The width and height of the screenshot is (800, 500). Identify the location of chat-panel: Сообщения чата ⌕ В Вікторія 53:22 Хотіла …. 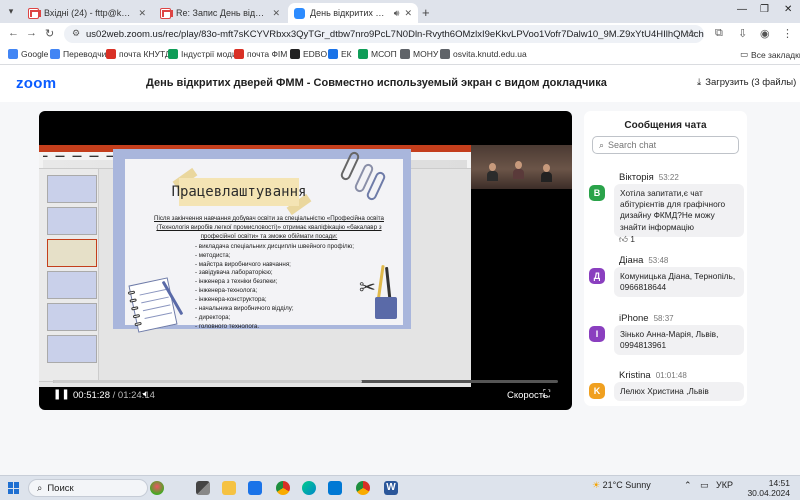
(665, 258).